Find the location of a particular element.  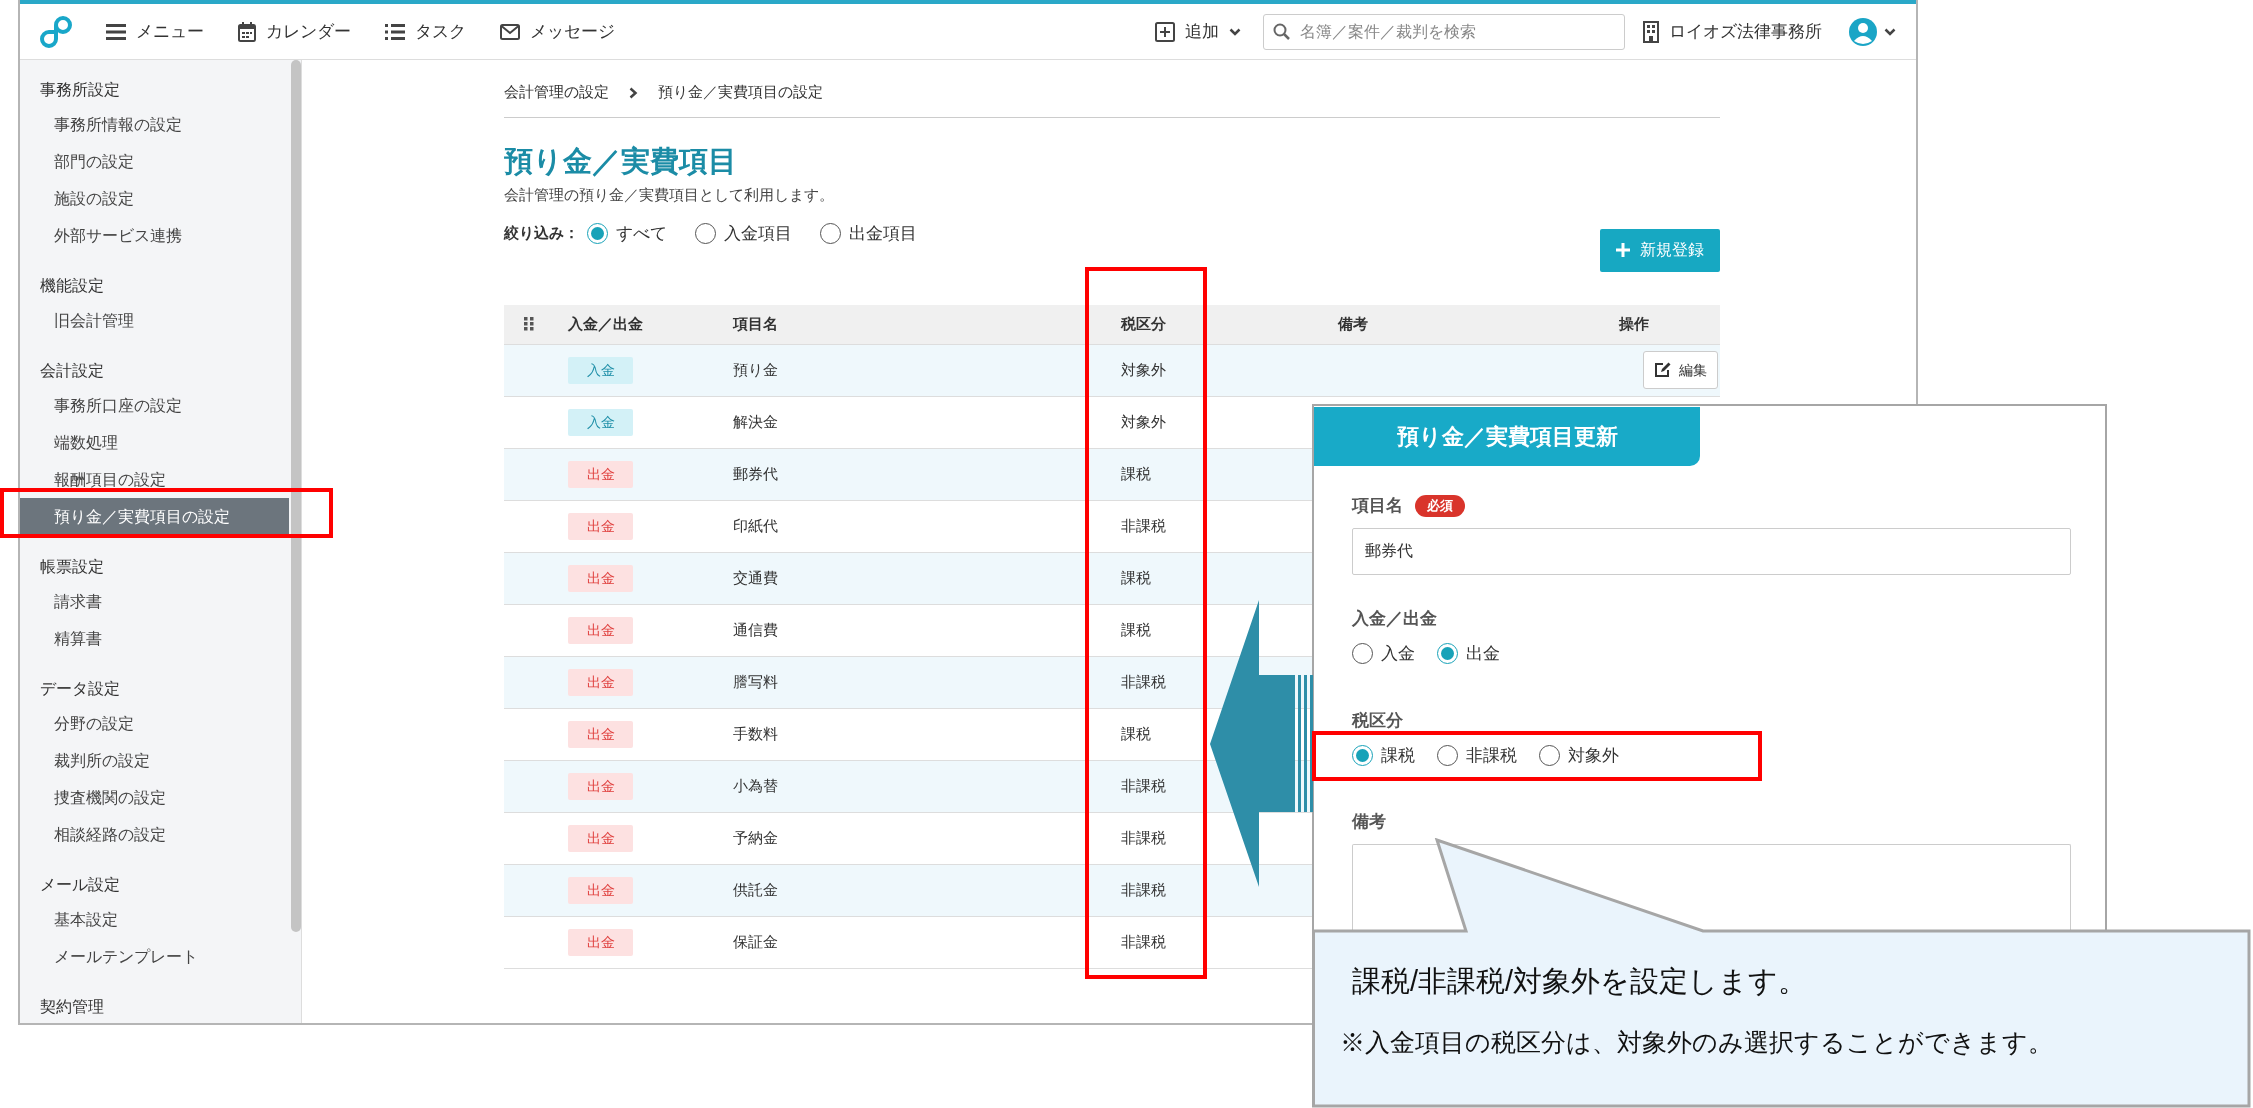

table-cell: 預り金 is located at coordinates (755, 369).